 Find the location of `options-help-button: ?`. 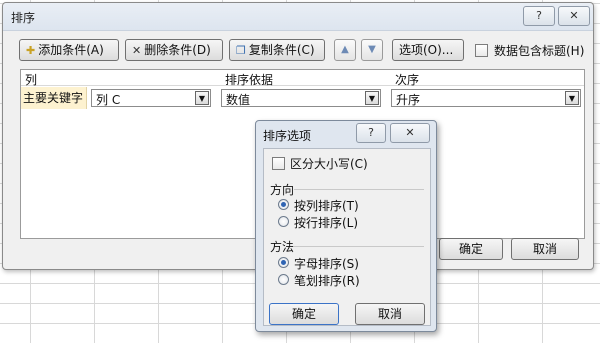

options-help-button: ? is located at coordinates (371, 133).